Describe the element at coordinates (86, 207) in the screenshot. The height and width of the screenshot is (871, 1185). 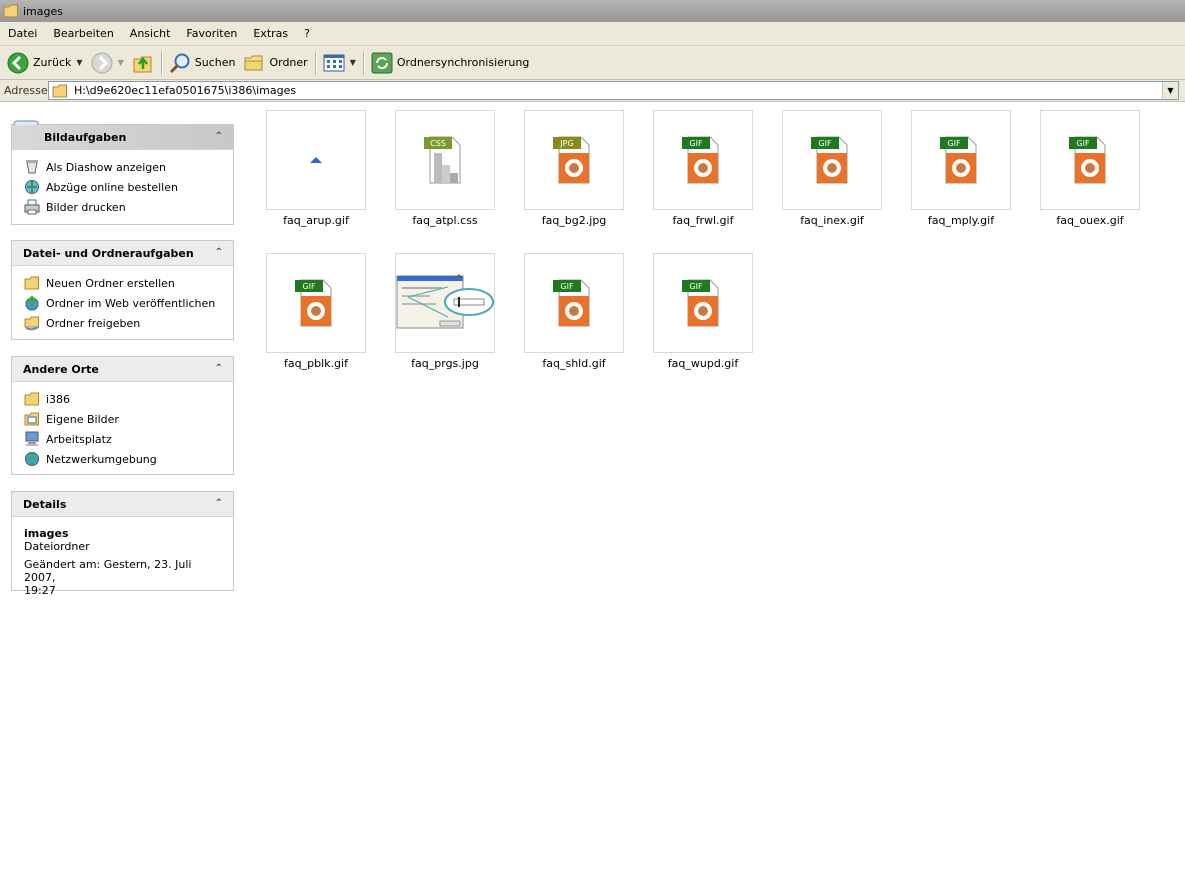
I see `print-pictures-label: Bilder drucken` at that location.